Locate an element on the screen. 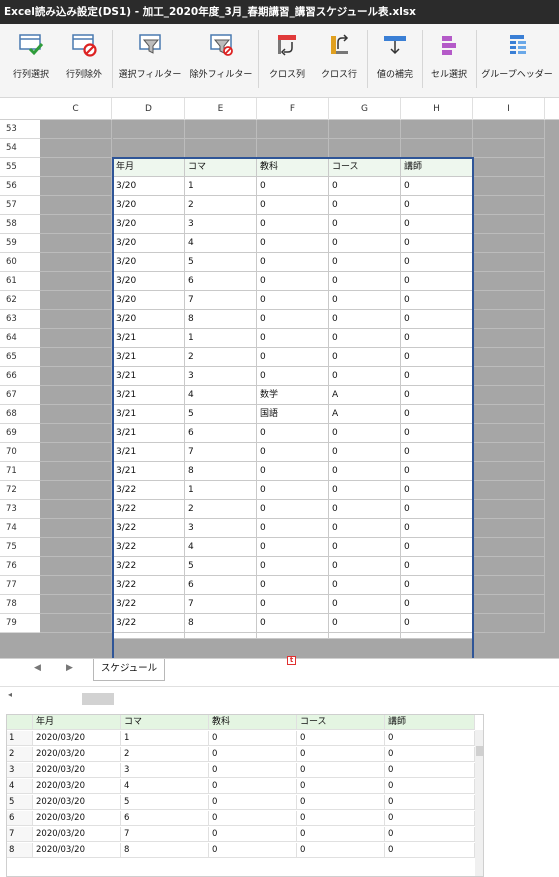 The width and height of the screenshot is (559, 877). table-cell-partial is located at coordinates (221, 636).